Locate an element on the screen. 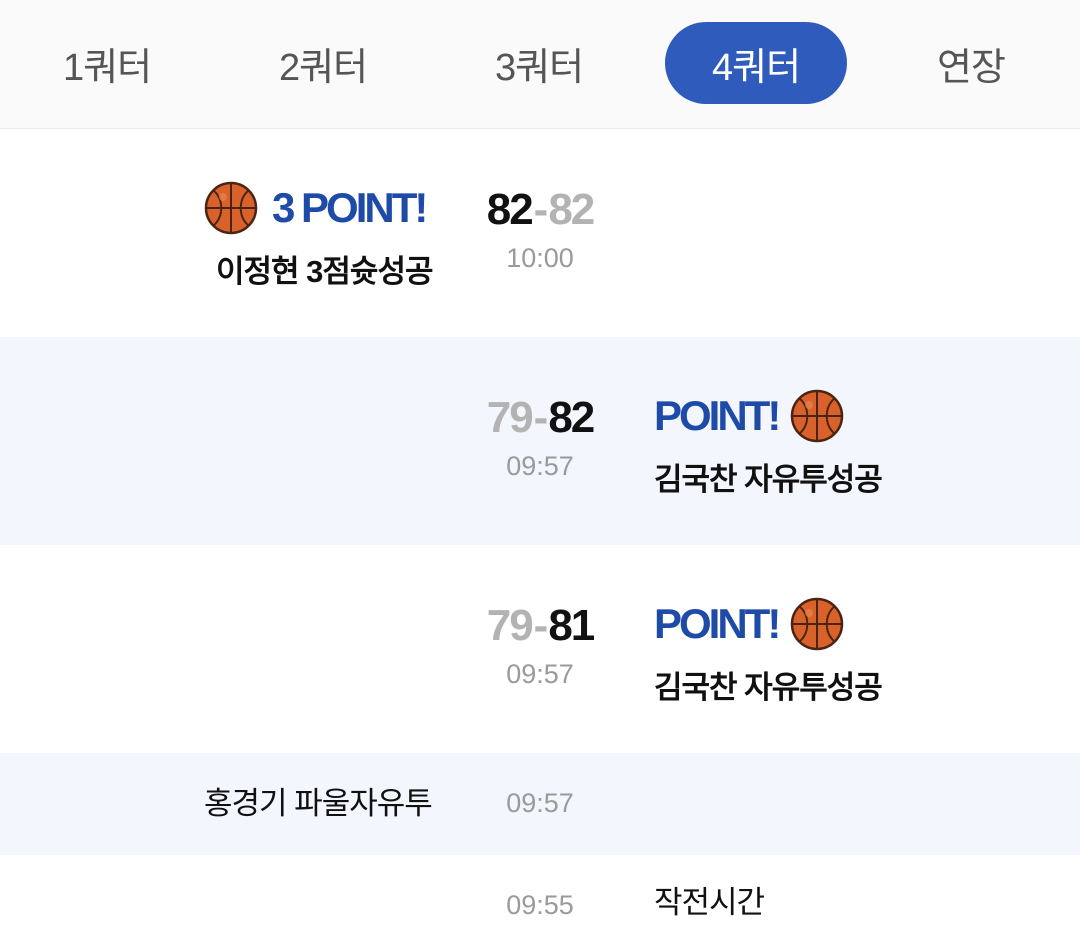 The width and height of the screenshot is (1080, 941). event-description: 홍경기 파울자유투 is located at coordinates (318, 803).